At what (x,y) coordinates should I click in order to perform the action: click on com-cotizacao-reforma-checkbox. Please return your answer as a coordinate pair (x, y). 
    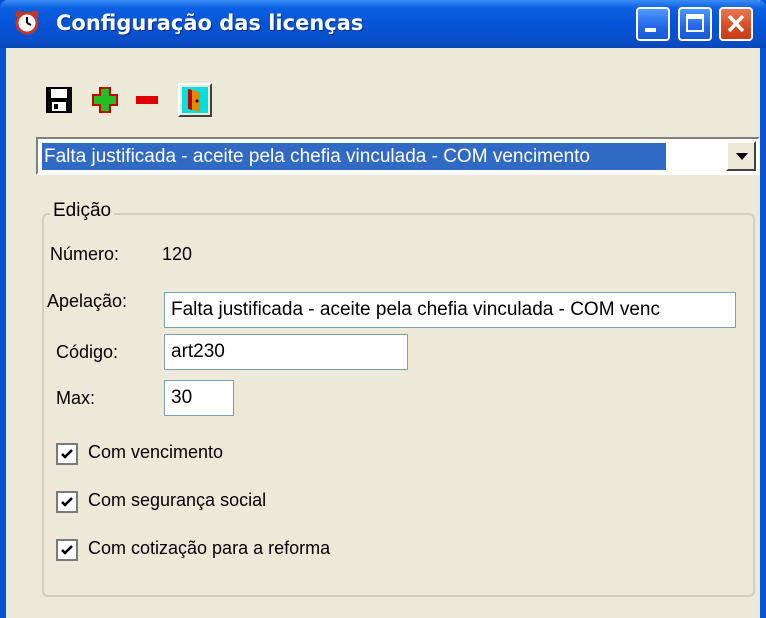
    Looking at the image, I should click on (67, 550).